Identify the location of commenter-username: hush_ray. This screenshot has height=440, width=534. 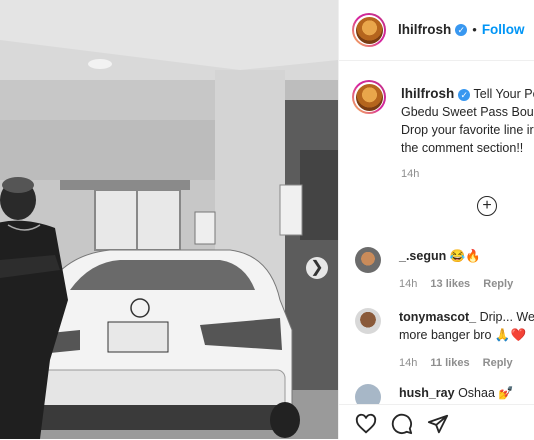
(427, 393).